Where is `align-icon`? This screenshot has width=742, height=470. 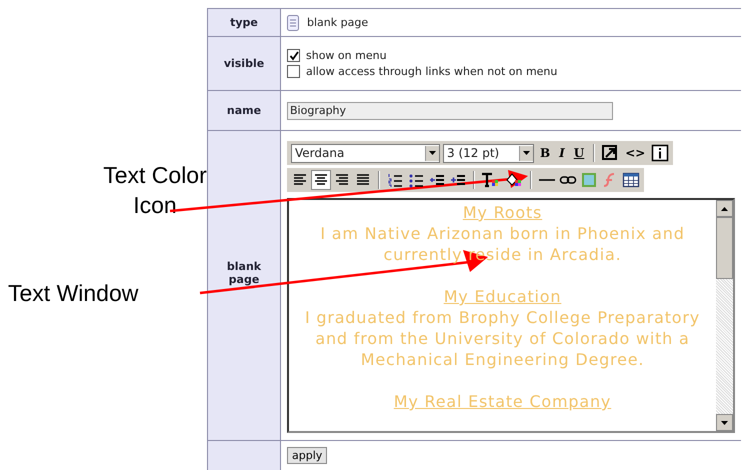 align-icon is located at coordinates (321, 180).